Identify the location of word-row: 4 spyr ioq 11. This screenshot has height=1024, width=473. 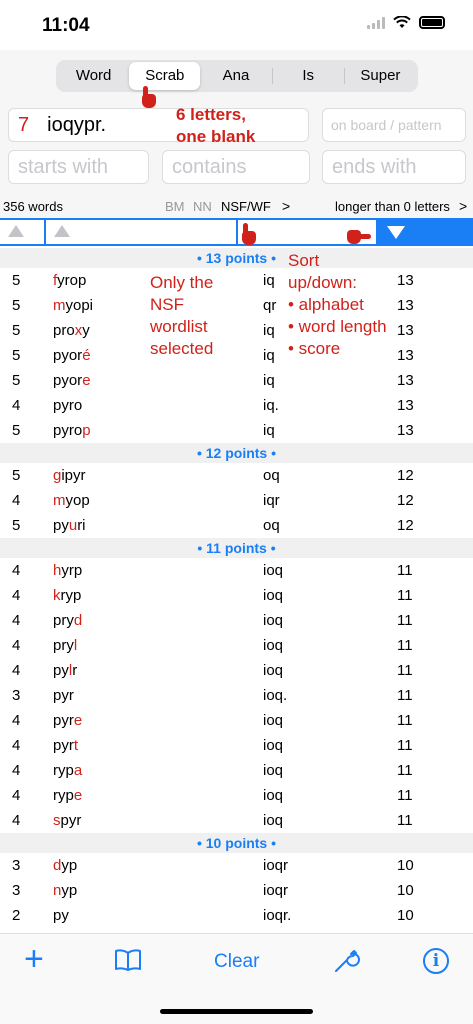
(236, 820).